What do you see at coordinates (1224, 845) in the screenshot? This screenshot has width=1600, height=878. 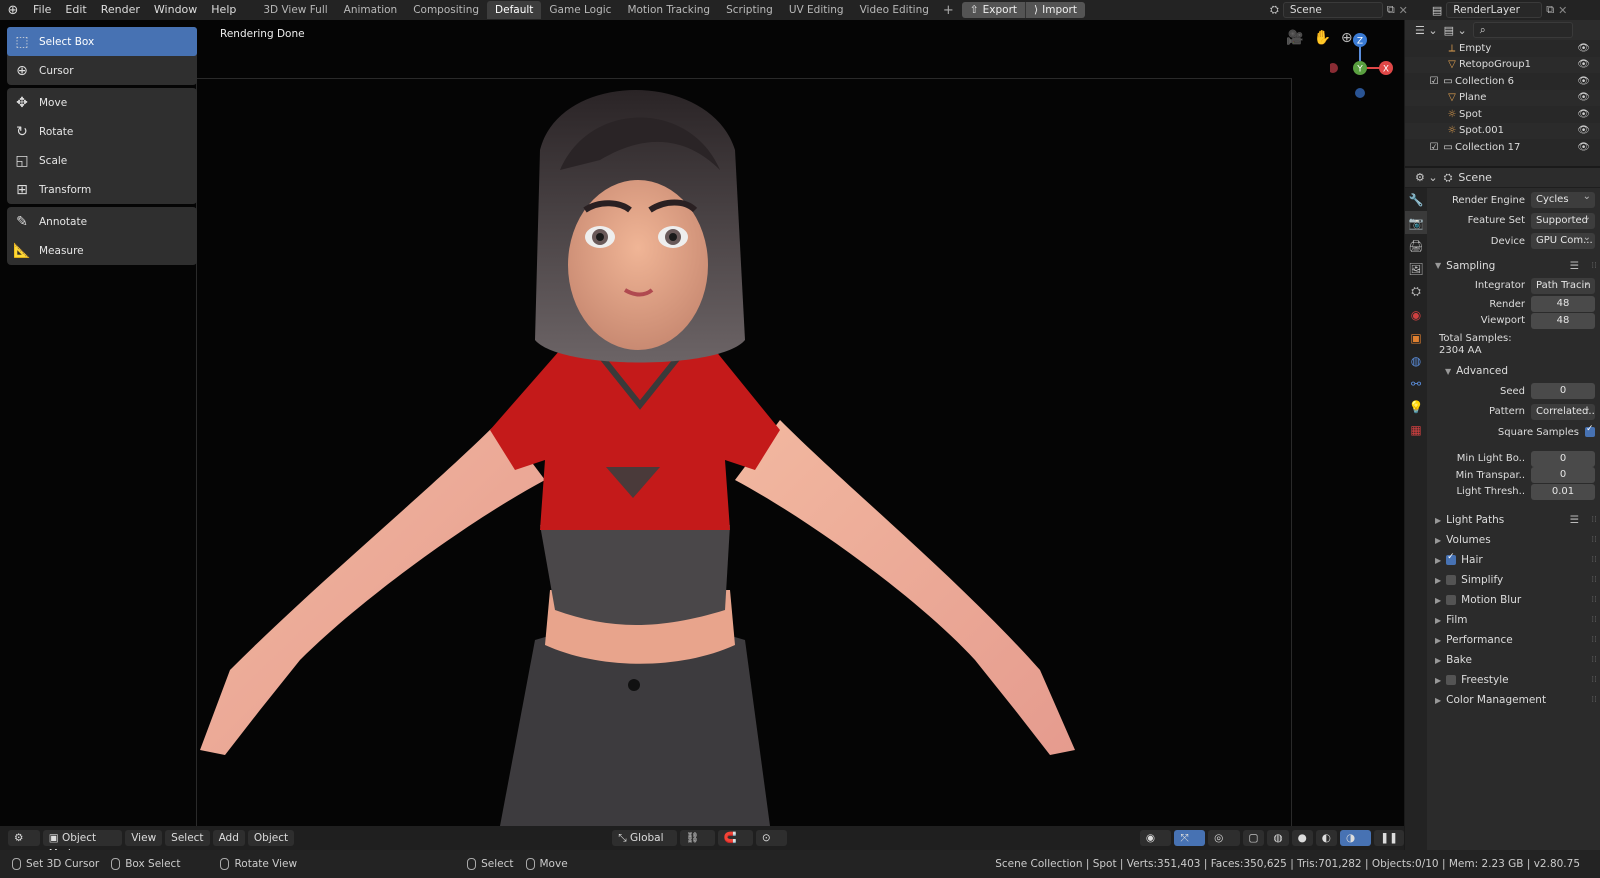 I see `overlay-icon: ◎ ⌄` at bounding box center [1224, 845].